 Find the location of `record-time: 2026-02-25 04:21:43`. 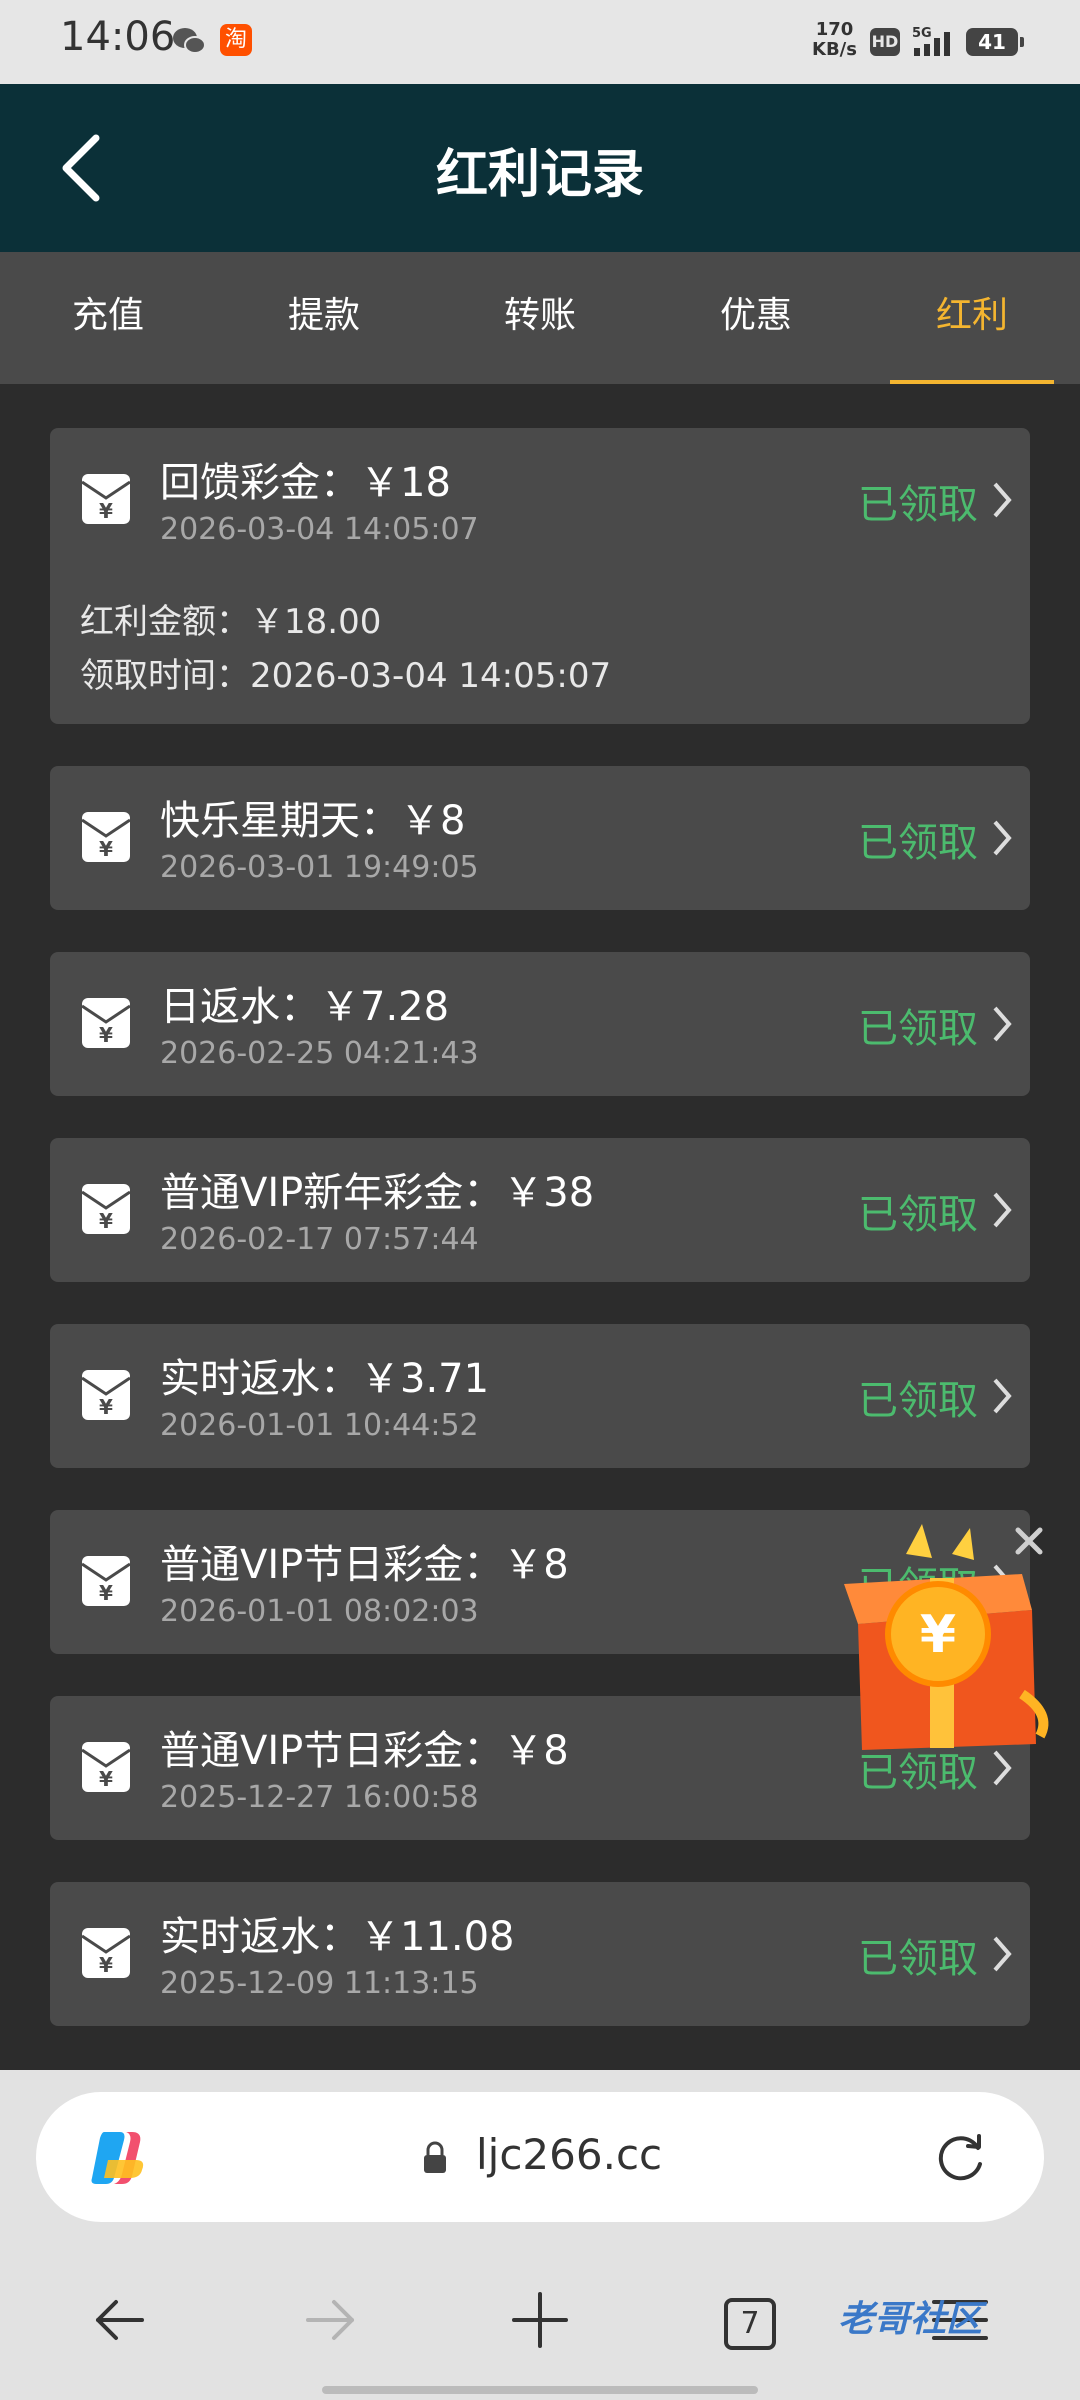

record-time: 2026-02-25 04:21:43 is located at coordinates (319, 1053).